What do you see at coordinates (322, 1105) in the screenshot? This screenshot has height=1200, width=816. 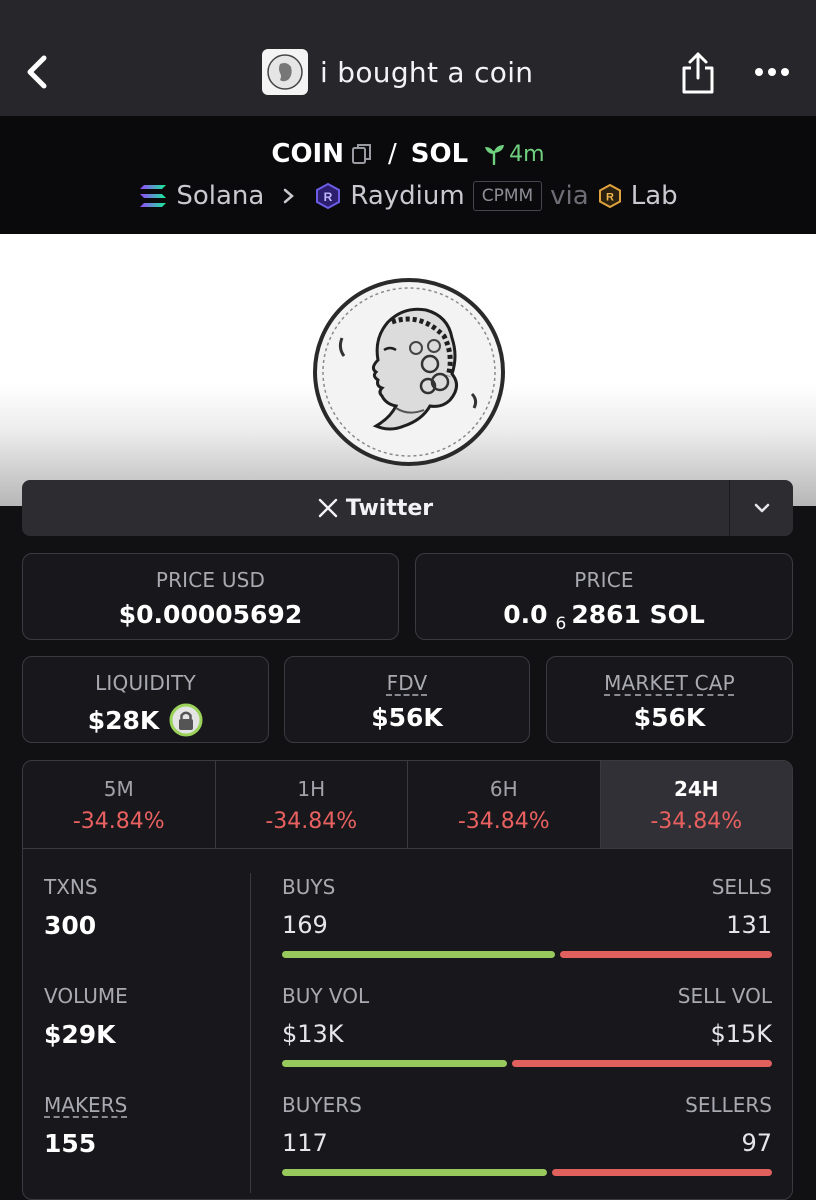 I see `buyers-label: BUYERS` at bounding box center [322, 1105].